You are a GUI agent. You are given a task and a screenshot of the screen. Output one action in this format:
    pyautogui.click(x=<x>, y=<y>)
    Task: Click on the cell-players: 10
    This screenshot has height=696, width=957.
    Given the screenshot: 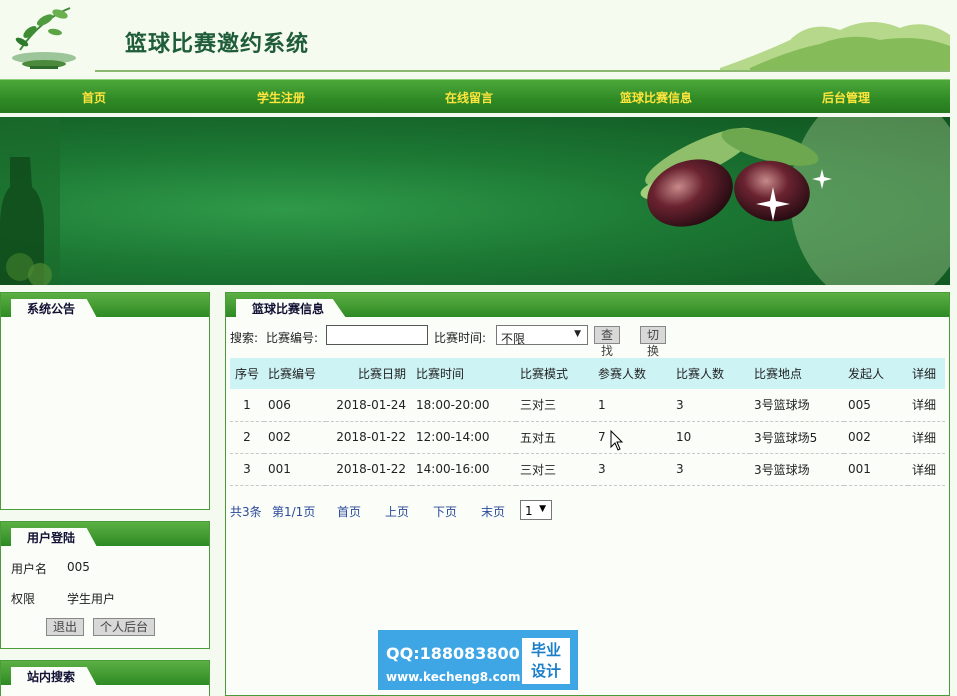 What is the action you would take?
    pyautogui.click(x=711, y=437)
    